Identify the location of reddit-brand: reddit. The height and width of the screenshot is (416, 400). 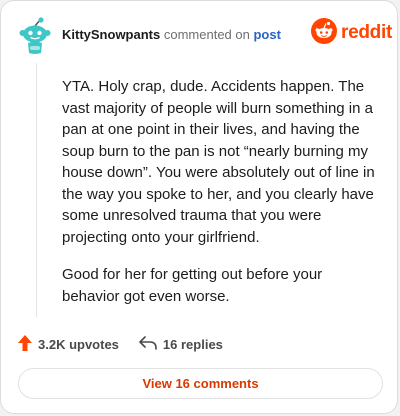
(351, 33).